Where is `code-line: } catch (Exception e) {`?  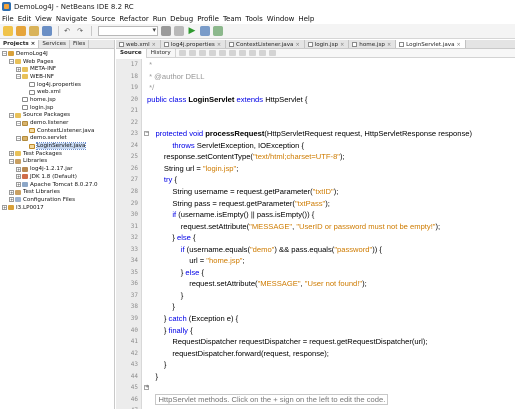
code-line: } catch (Exception e) { is located at coordinates (331, 319).